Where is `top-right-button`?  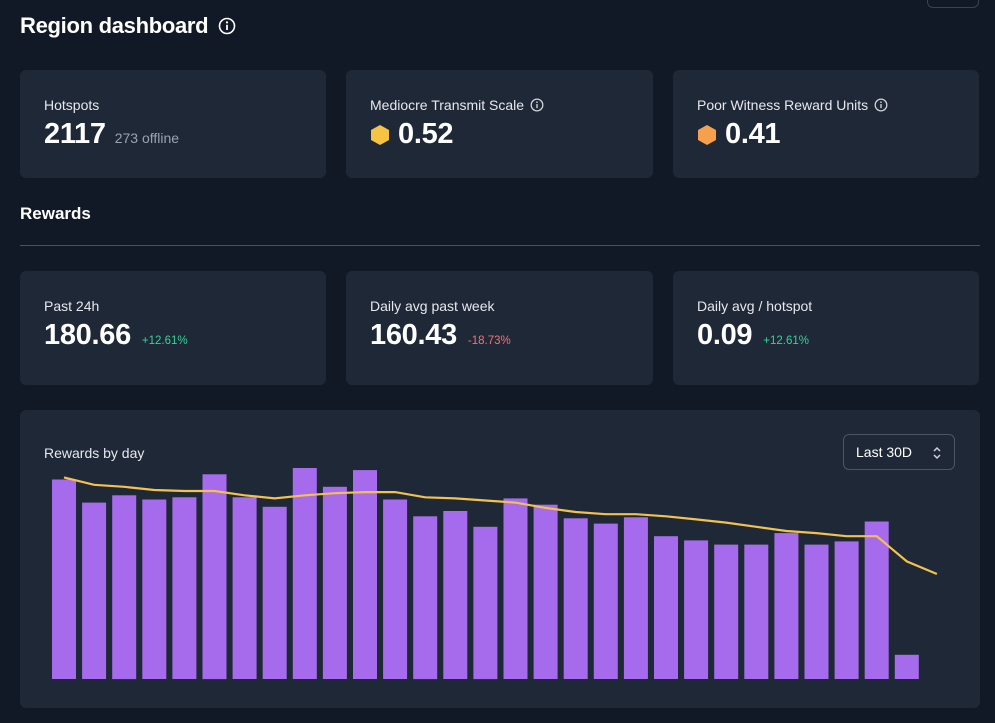 top-right-button is located at coordinates (953, 4).